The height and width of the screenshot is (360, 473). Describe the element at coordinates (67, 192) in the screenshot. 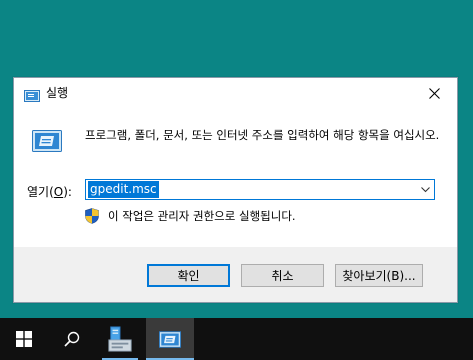

I see `open-label-suffix: ):` at that location.